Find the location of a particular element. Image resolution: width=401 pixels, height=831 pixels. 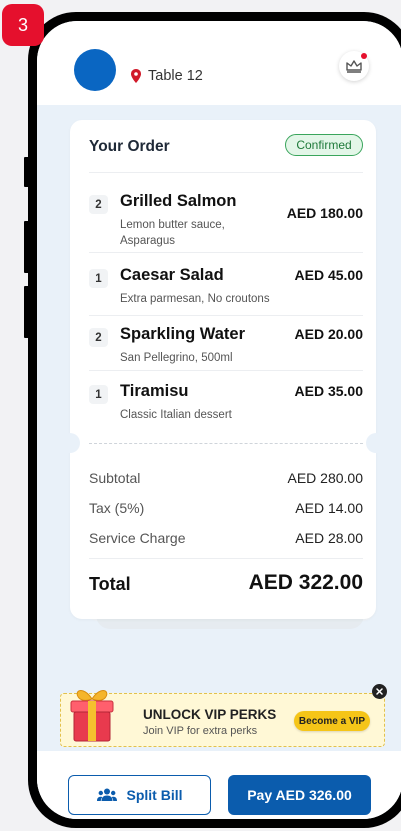

item-name: Sparkling Water is located at coordinates (182, 334).